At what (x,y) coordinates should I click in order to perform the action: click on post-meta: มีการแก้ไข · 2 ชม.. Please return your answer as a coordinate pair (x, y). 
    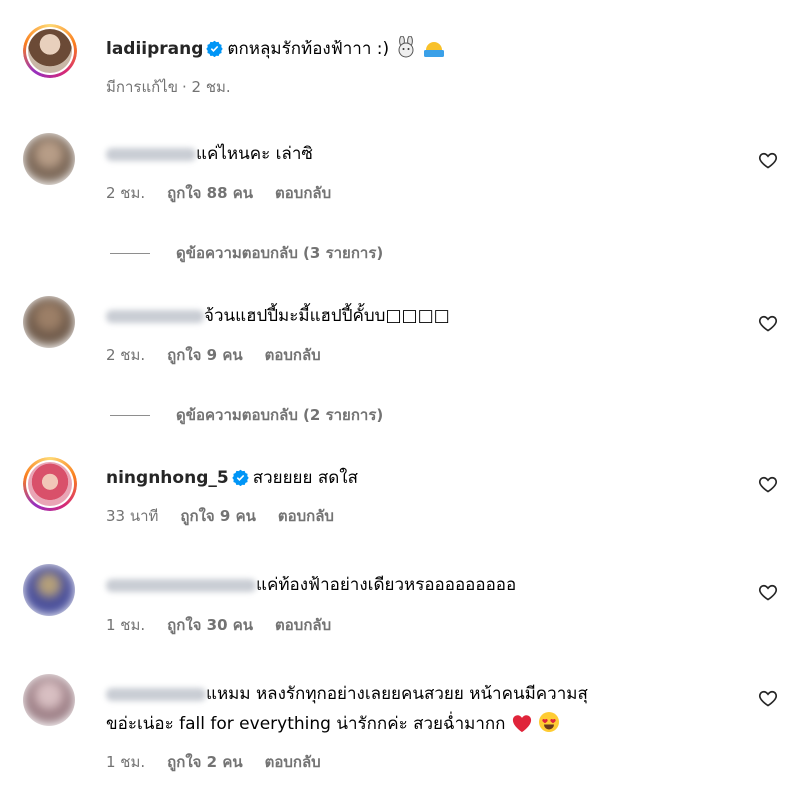
    Looking at the image, I should click on (168, 87).